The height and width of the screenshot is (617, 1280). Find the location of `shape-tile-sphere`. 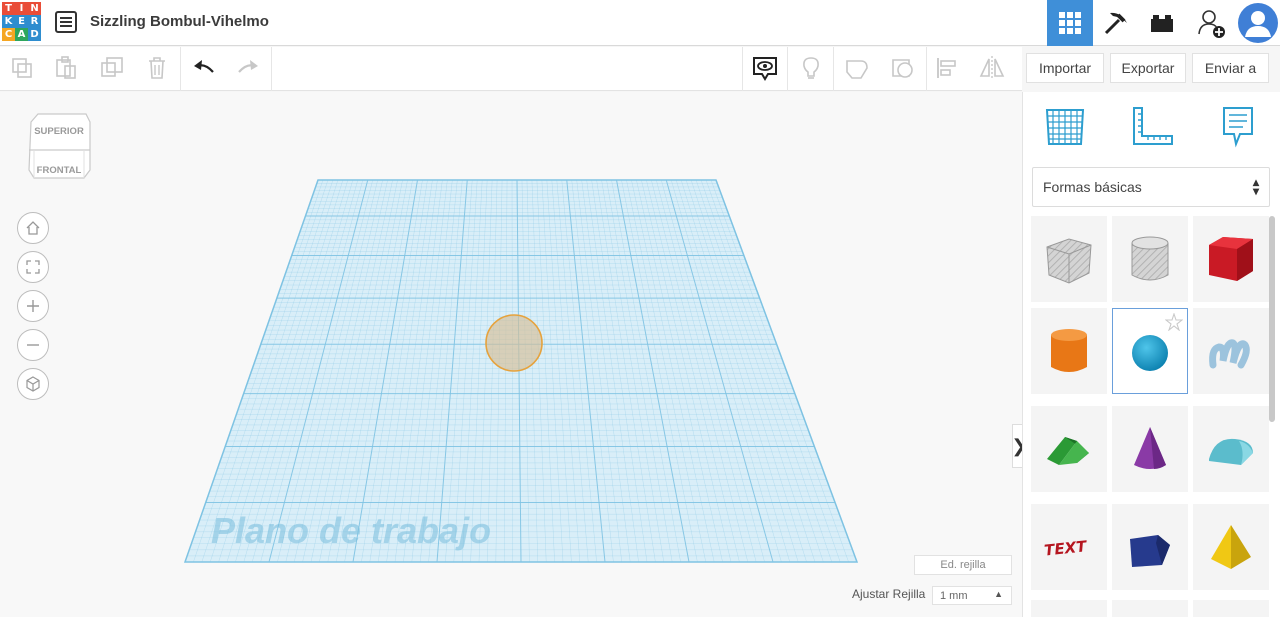

shape-tile-sphere is located at coordinates (1150, 351).